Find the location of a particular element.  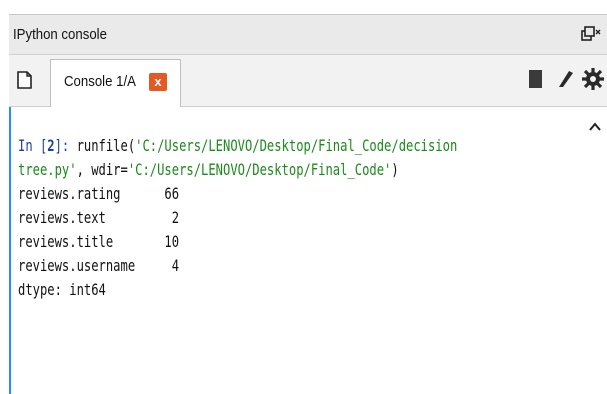

tab-label: Console 1/A is located at coordinates (100, 81).